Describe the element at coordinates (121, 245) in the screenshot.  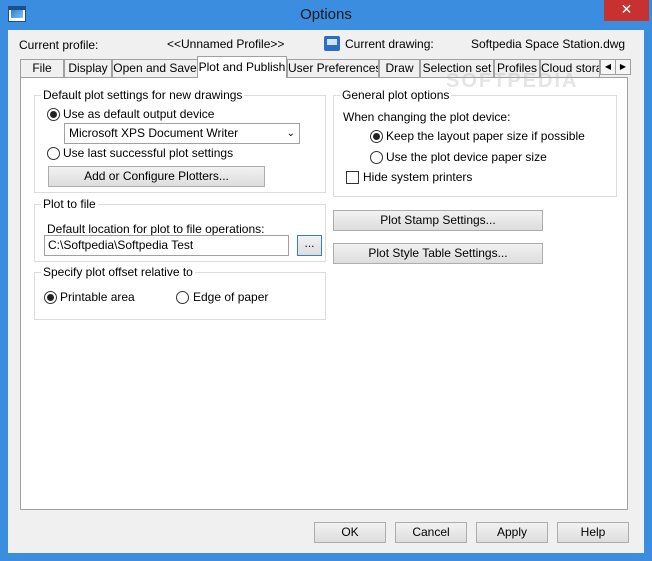
I see `default-location-value: C:\Softpedia\Softpedia Test` at that location.